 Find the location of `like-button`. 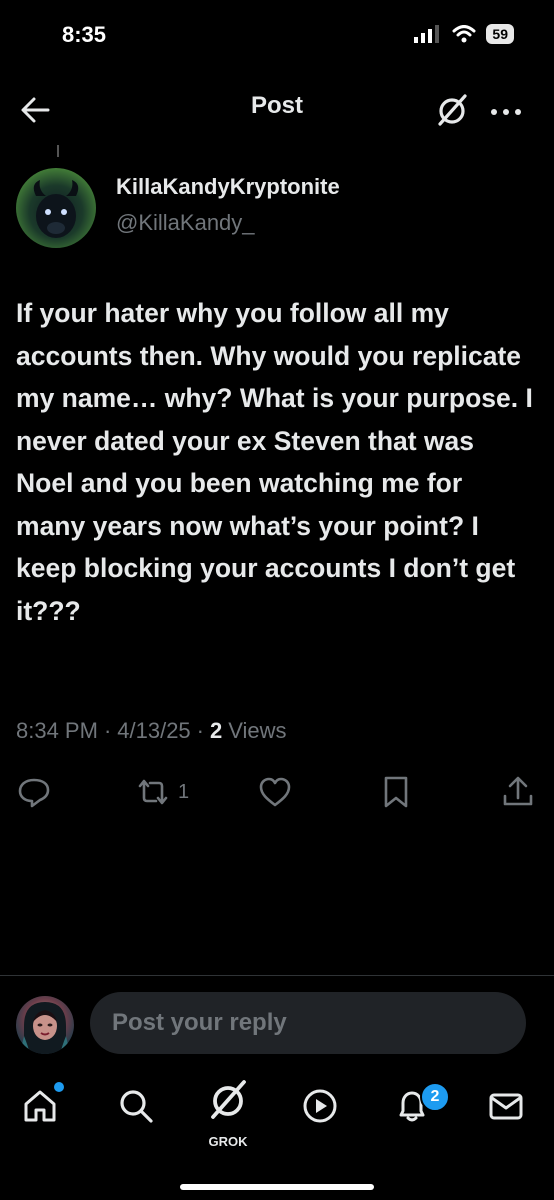

like-button is located at coordinates (275, 792).